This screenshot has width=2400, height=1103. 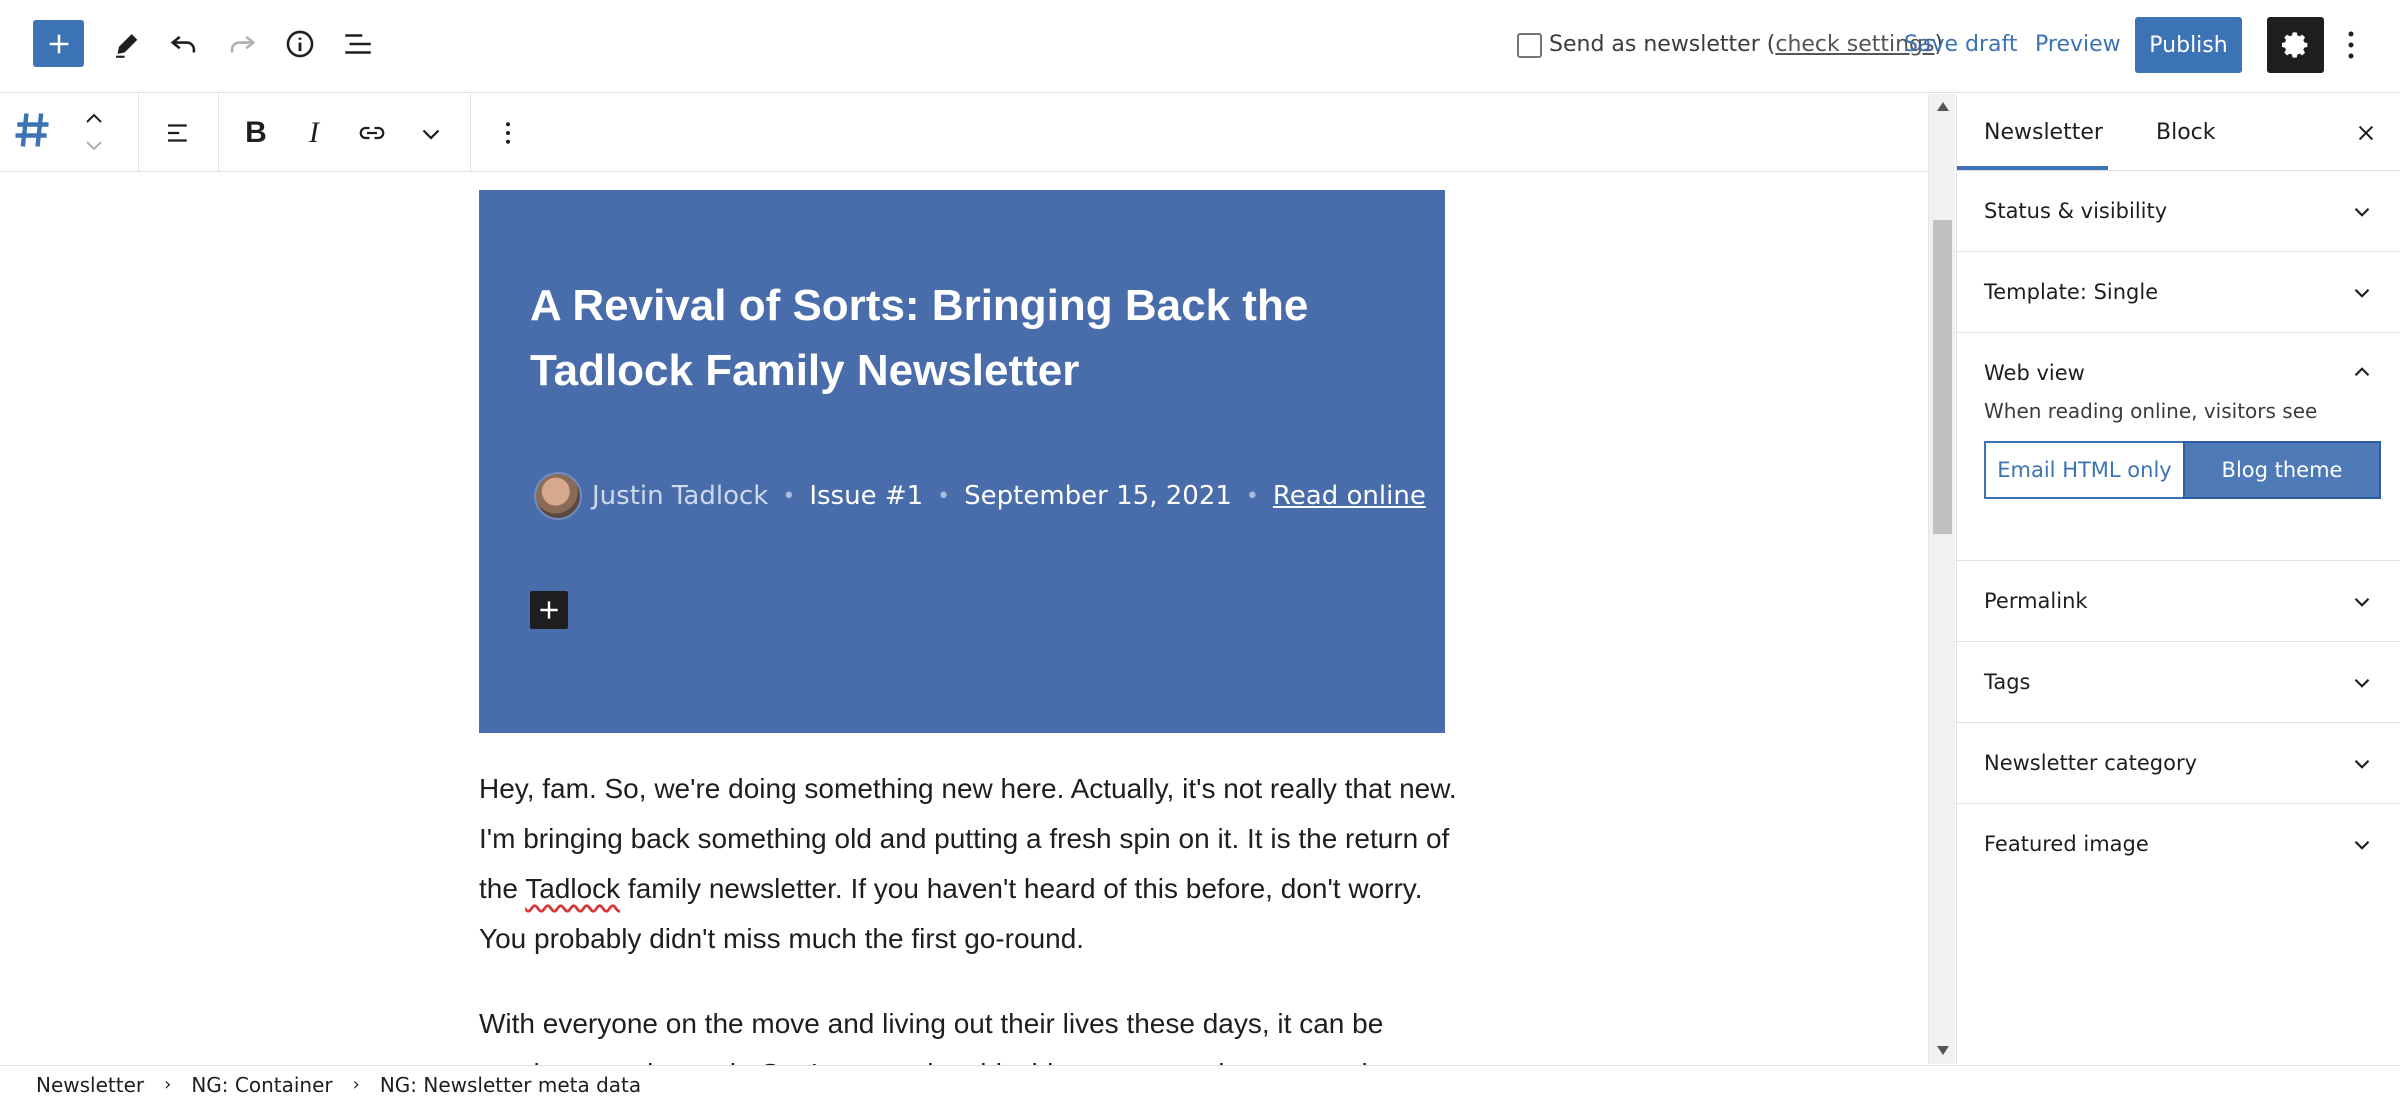 What do you see at coordinates (2362, 372) in the screenshot?
I see `chevron-up-icon` at bounding box center [2362, 372].